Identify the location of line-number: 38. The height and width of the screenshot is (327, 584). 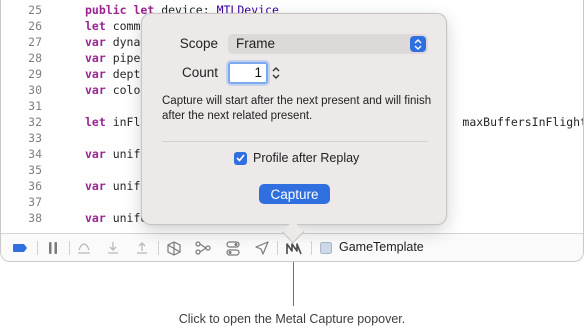
(35, 218).